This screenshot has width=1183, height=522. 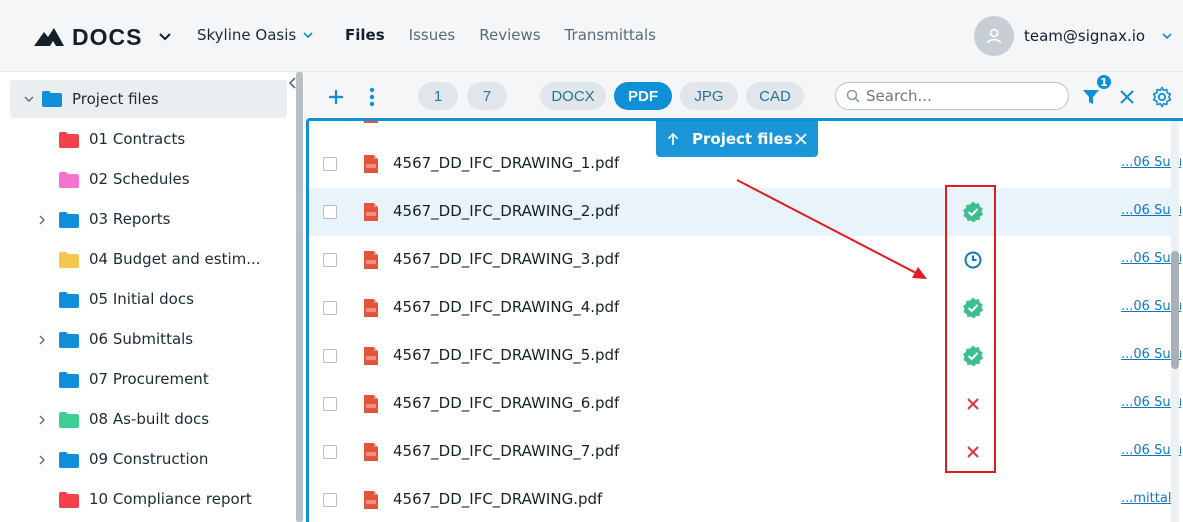 What do you see at coordinates (139, 179) in the screenshot?
I see `tree-item-label: 02 Schedules` at bounding box center [139, 179].